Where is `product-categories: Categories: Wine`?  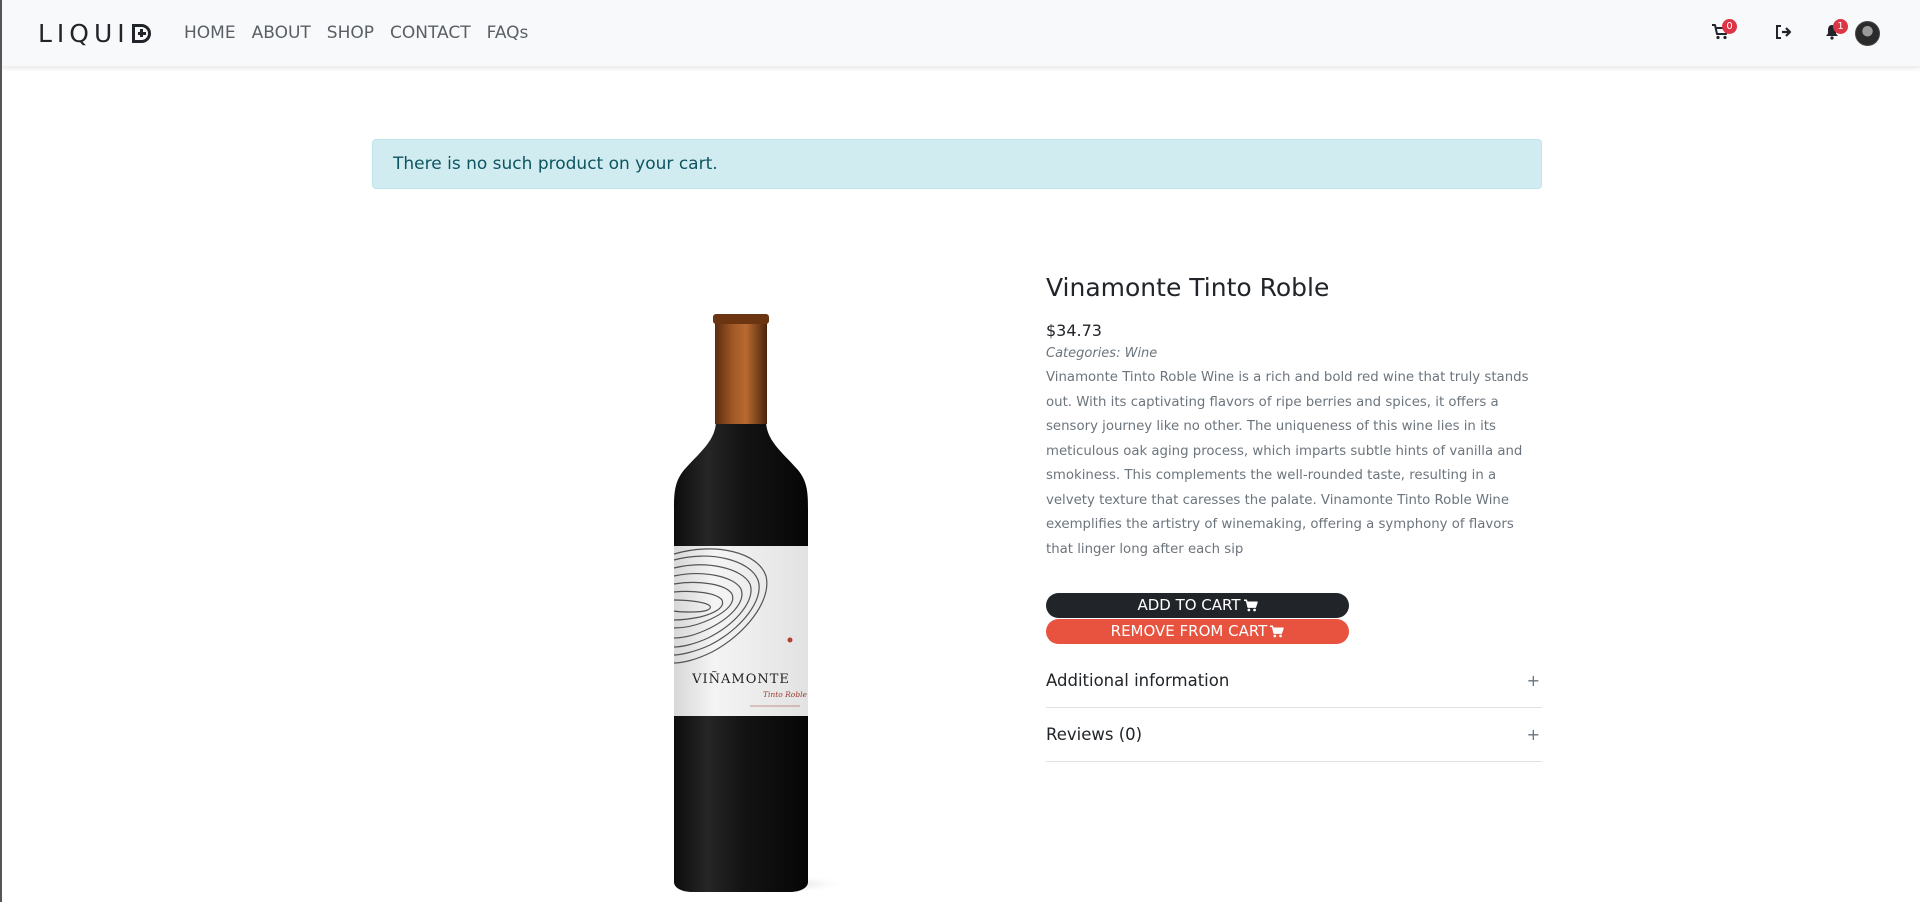
product-categories: Categories: Wine is located at coordinates (1102, 353).